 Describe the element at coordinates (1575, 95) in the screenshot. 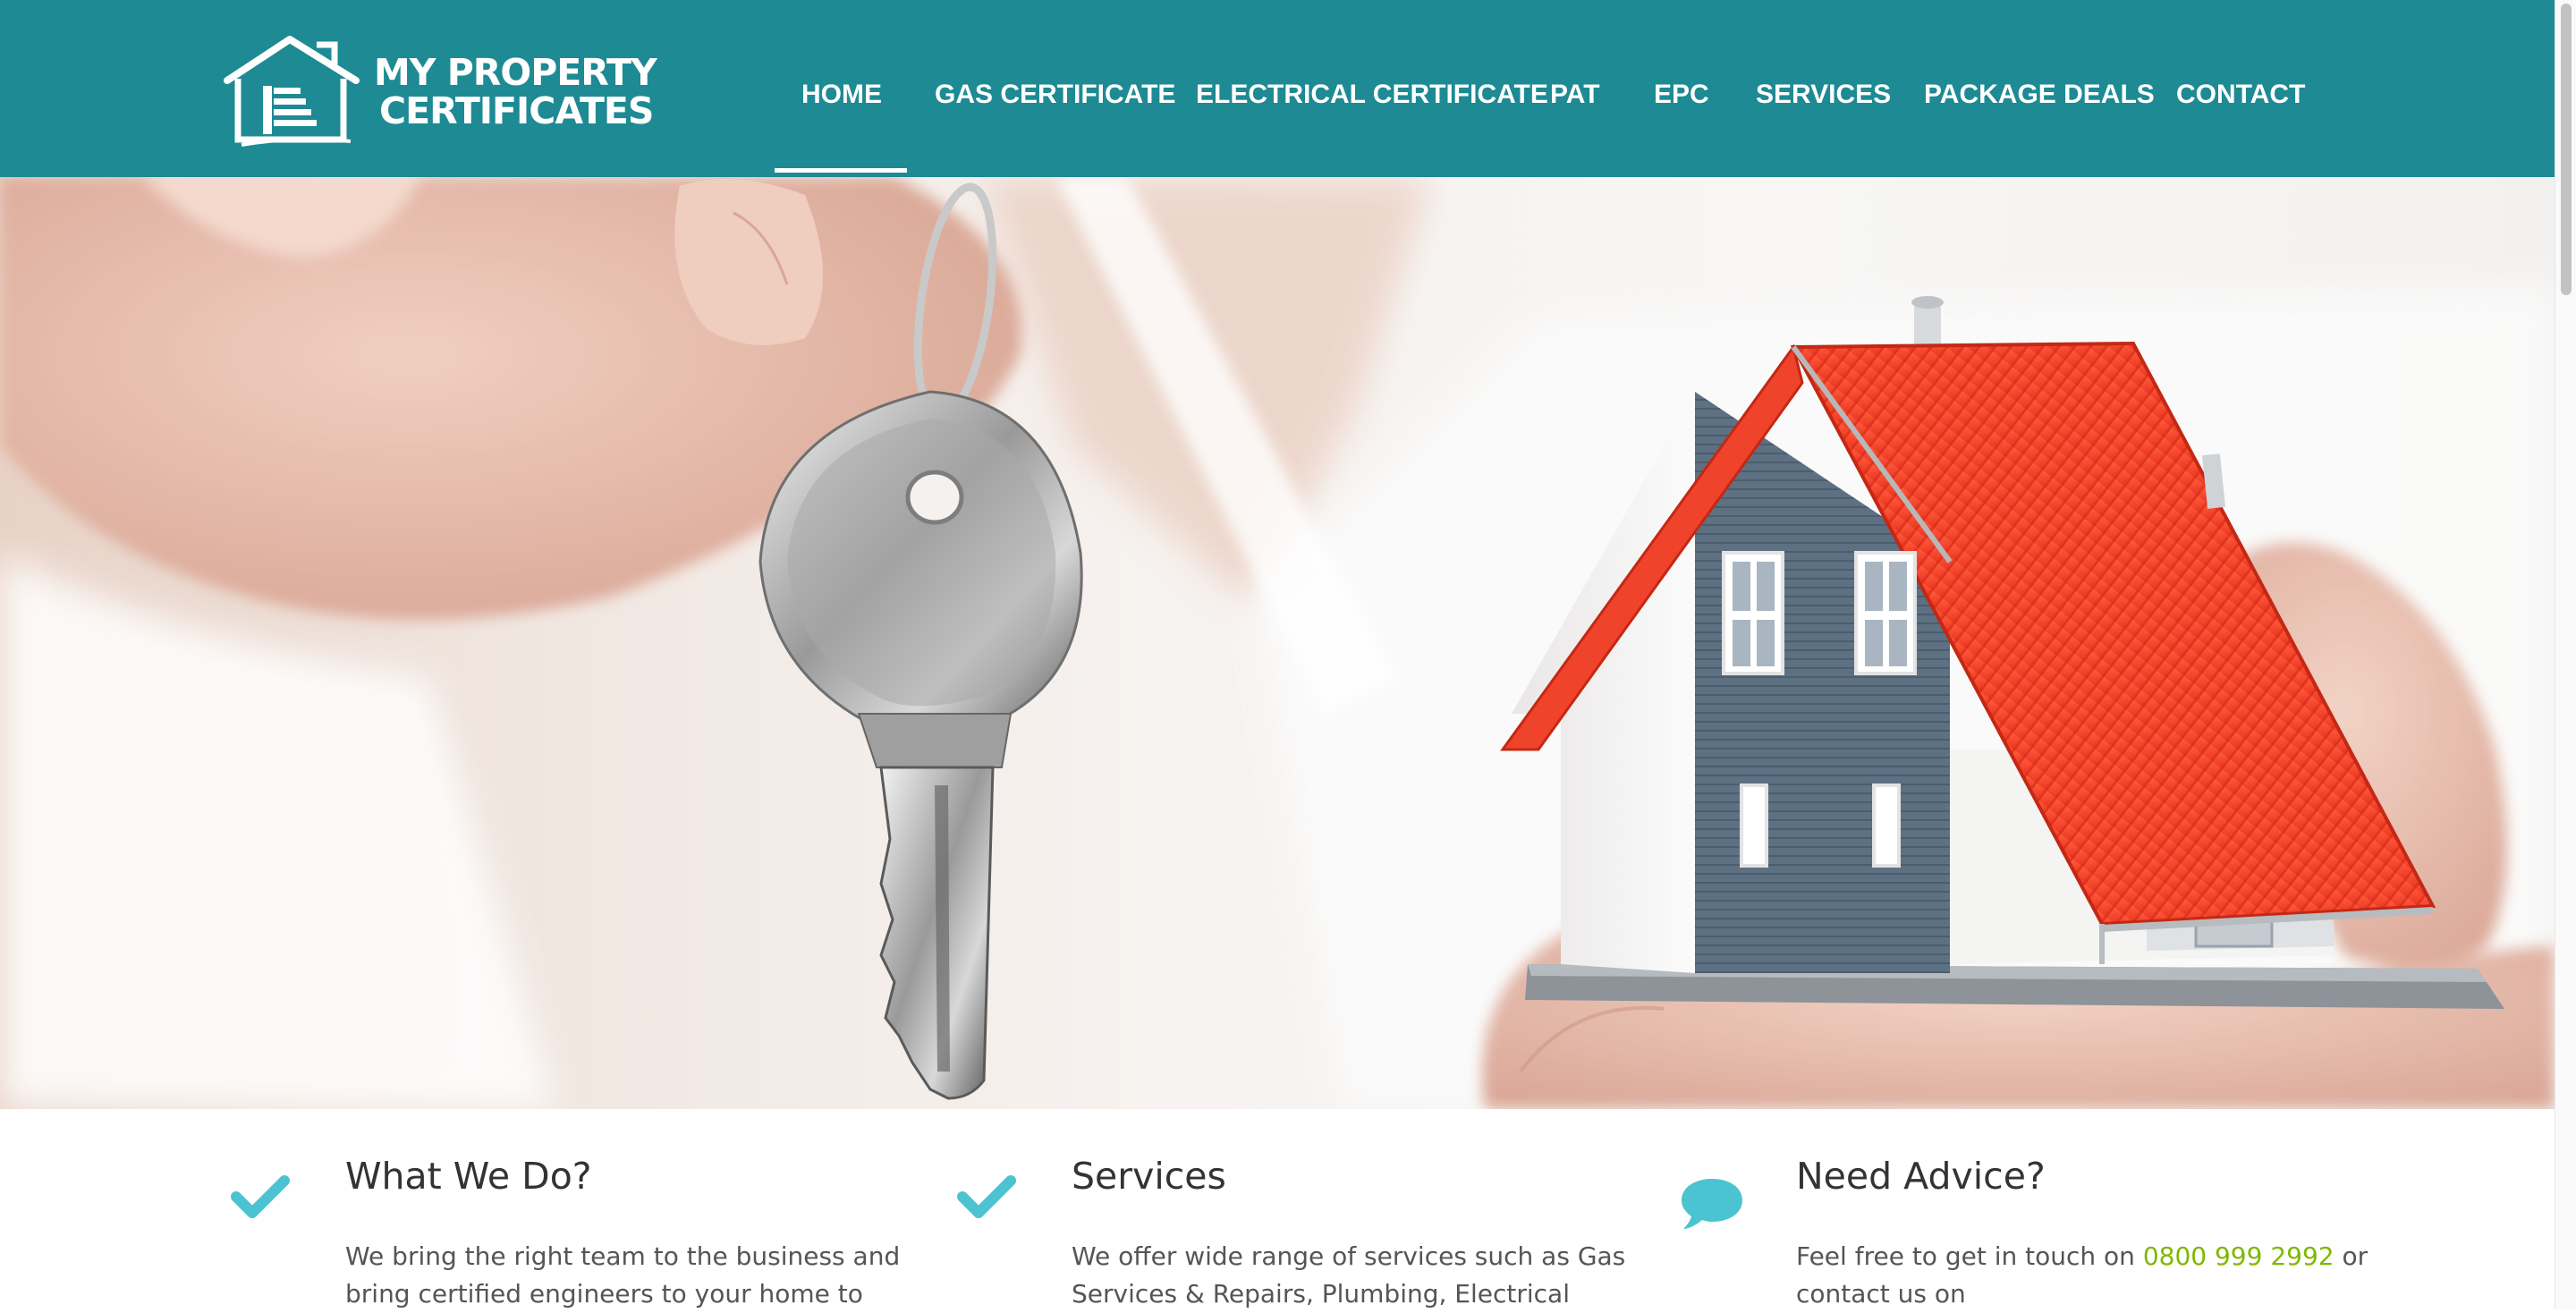

I see `nav-pat: PAT` at that location.